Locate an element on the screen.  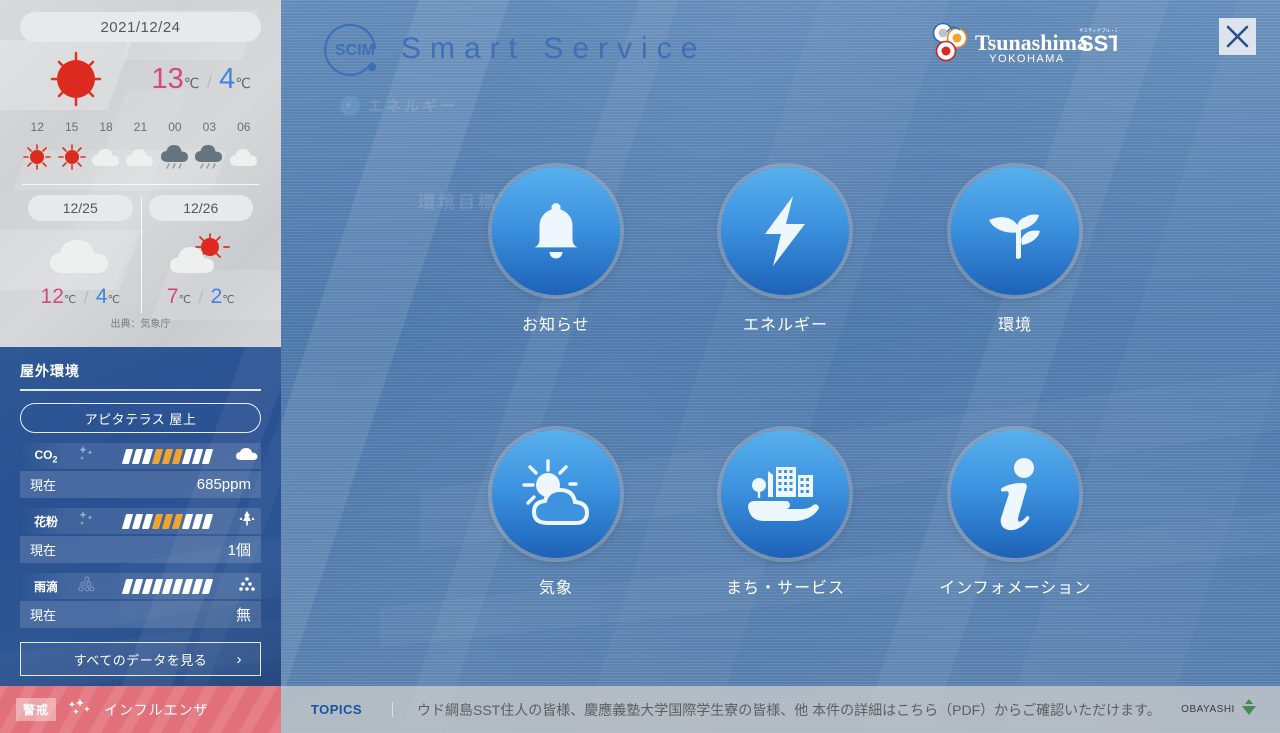
sprout-icon is located at coordinates (1015, 231).